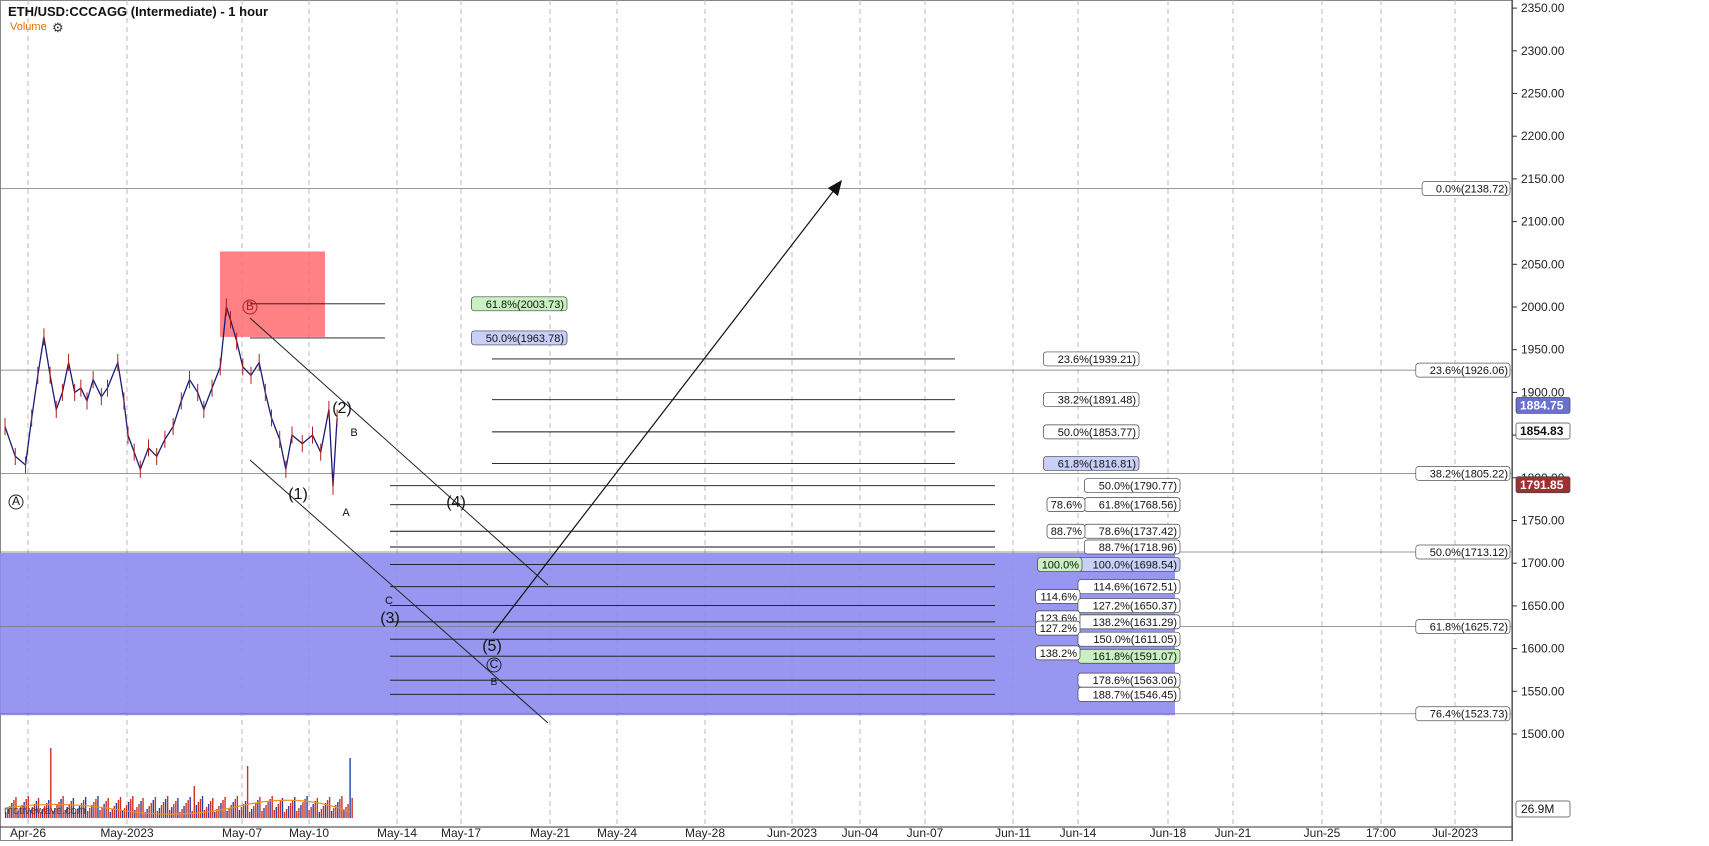  I want to click on y-tick-label: 1950.00, so click(1543, 350).